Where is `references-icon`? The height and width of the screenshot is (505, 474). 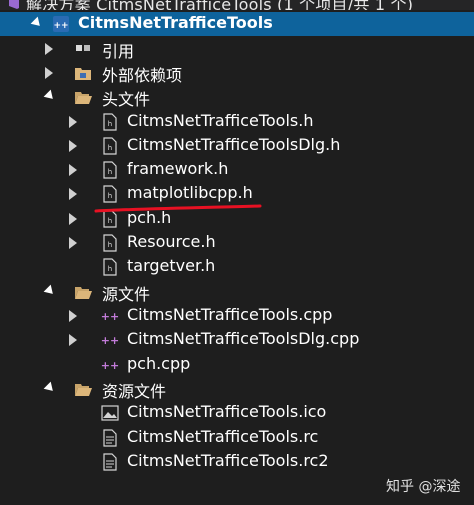 references-icon is located at coordinates (83, 48).